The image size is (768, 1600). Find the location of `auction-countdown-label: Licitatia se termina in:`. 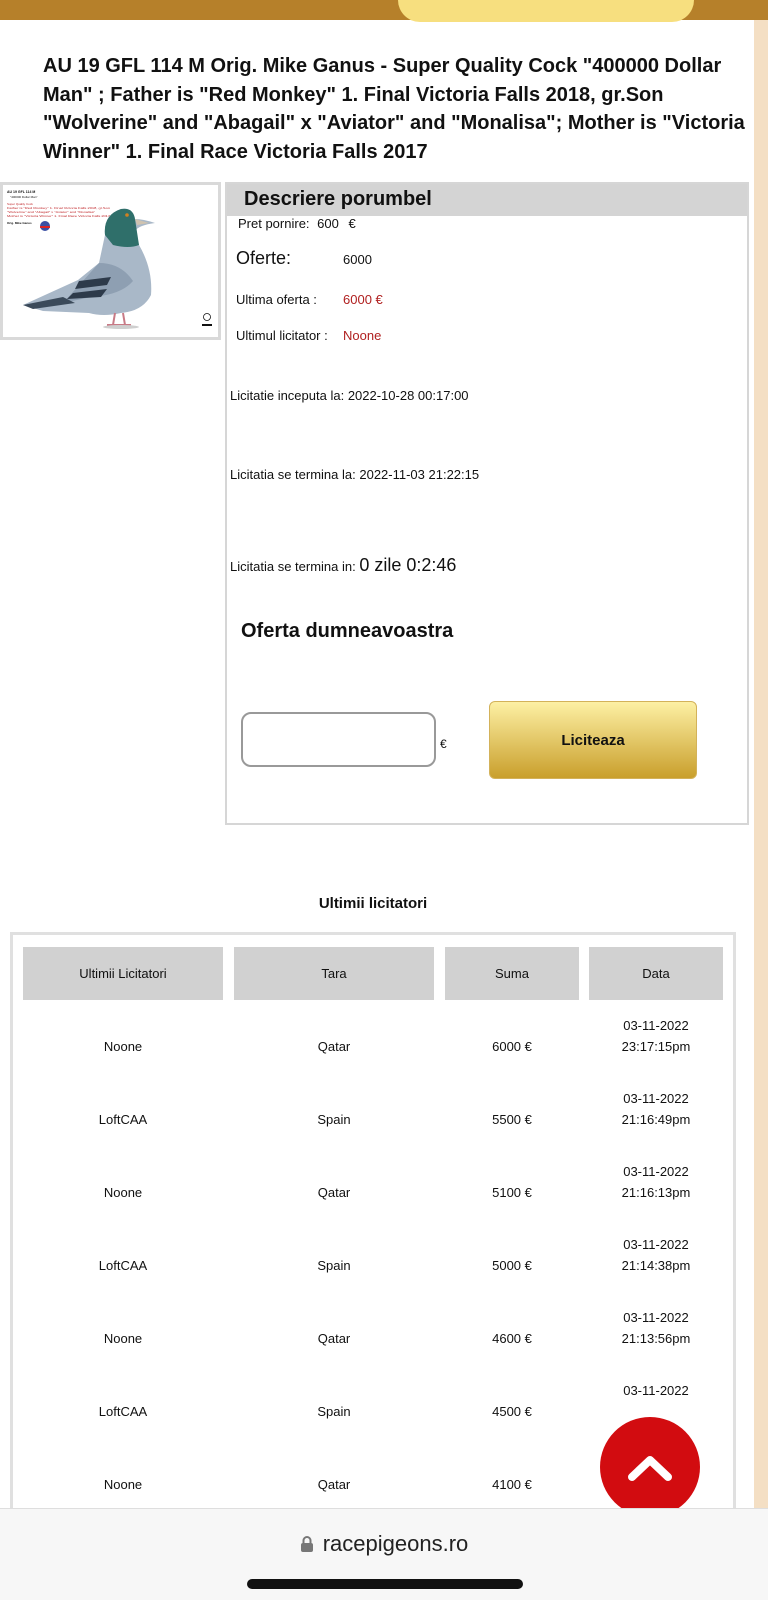

auction-countdown-label: Licitatia se termina in: is located at coordinates (293, 566).